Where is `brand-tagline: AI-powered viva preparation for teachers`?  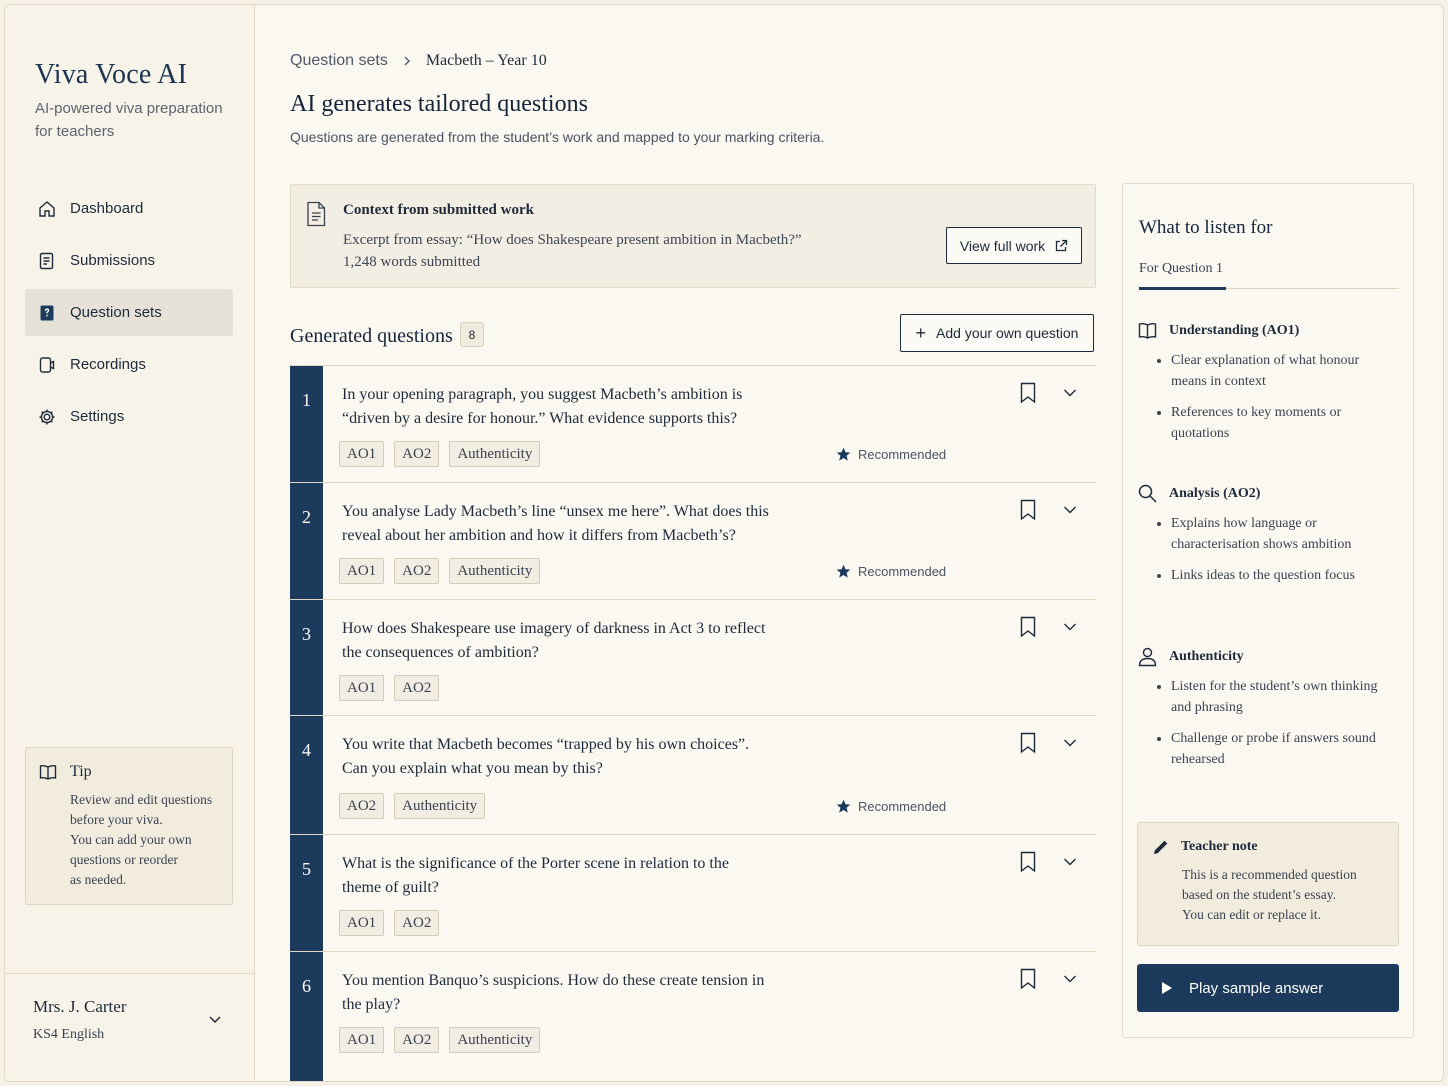
brand-tagline: AI-powered viva preparation for teachers is located at coordinates (129, 120).